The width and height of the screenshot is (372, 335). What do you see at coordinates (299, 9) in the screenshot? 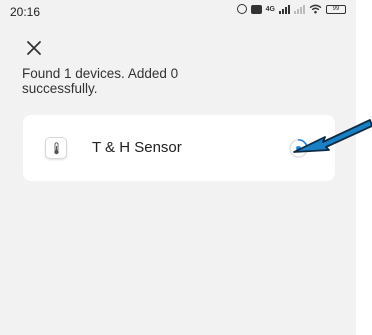
I see `cell-signal-2-icon` at bounding box center [299, 9].